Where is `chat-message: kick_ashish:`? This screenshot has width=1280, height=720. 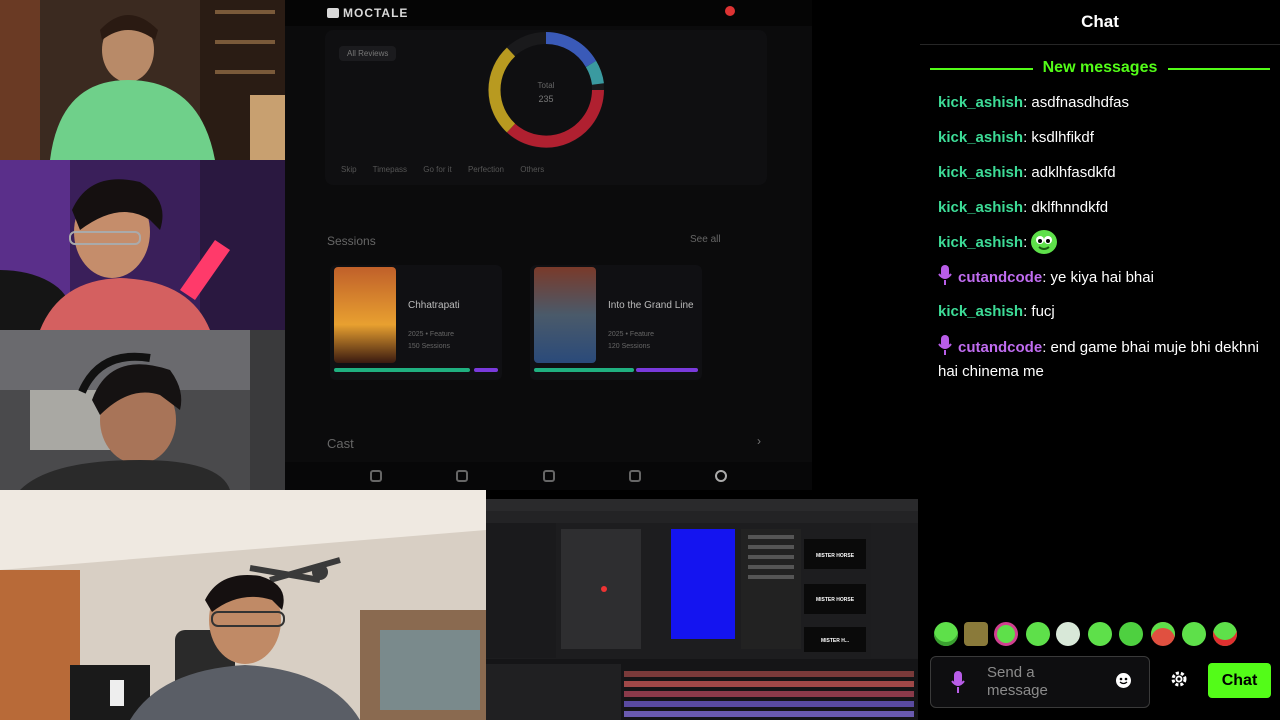 chat-message: kick_ashish: is located at coordinates (1099, 242).